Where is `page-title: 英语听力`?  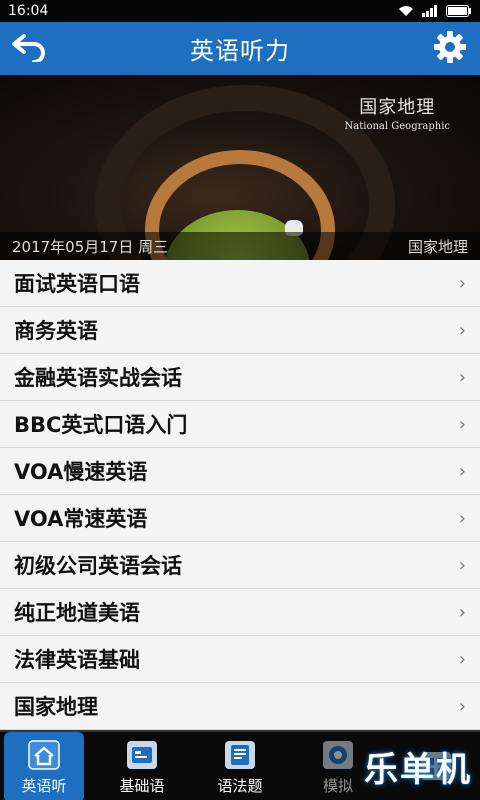
page-title: 英语听力 is located at coordinates (240, 51).